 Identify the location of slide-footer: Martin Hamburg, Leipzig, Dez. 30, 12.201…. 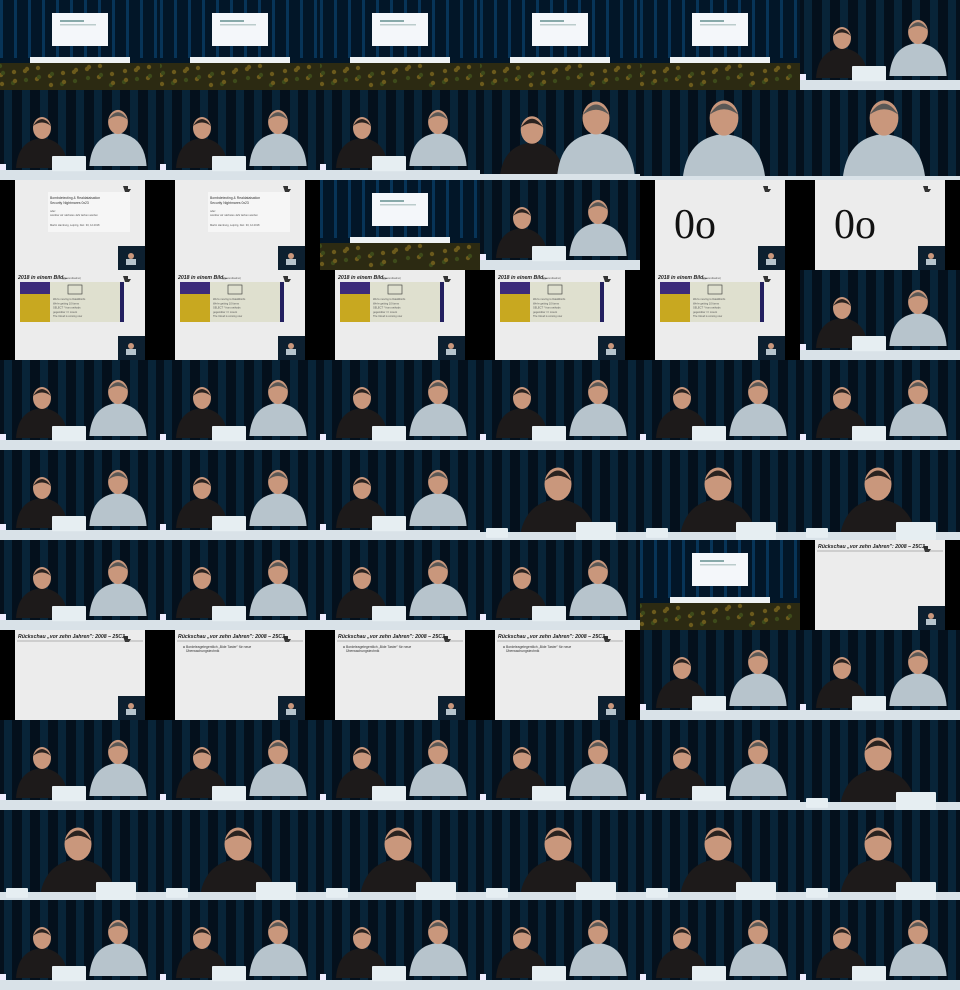
(75, 225).